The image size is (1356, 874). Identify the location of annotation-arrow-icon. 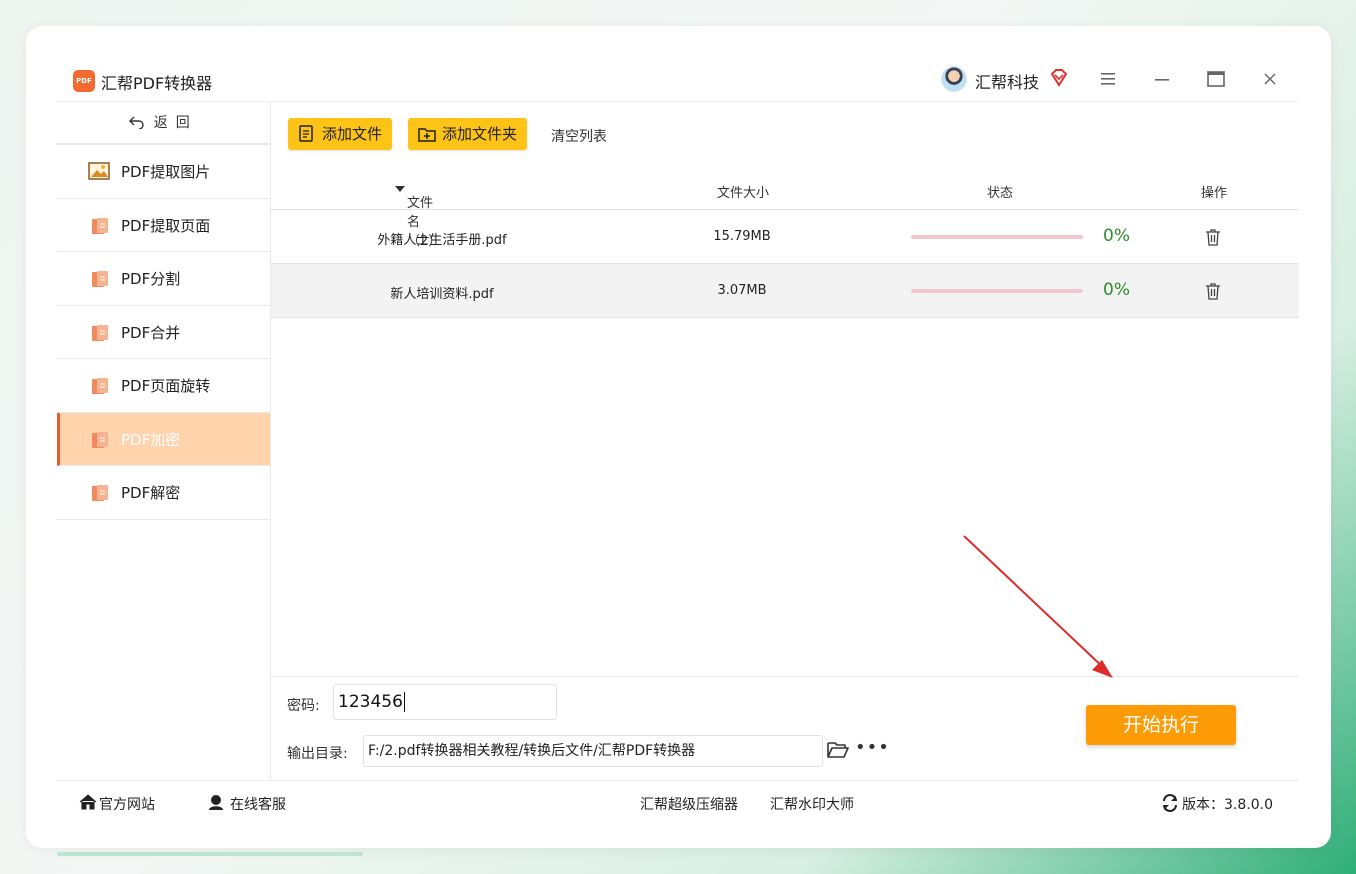
(1038, 606).